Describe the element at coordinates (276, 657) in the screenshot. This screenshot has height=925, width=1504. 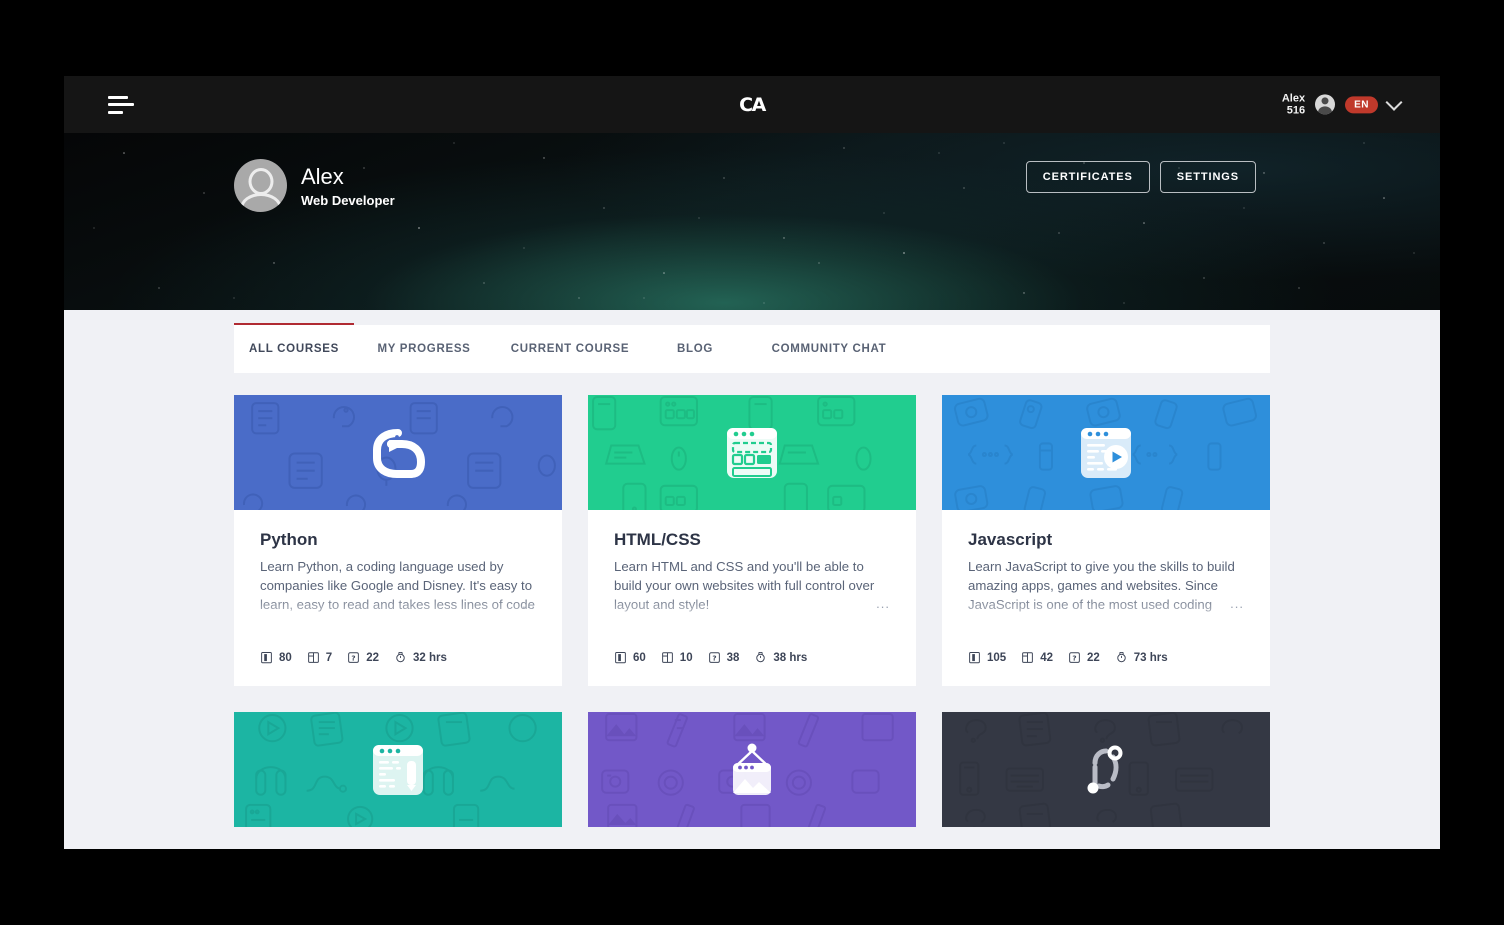
I see `course-stat-lessons: 80` at that location.